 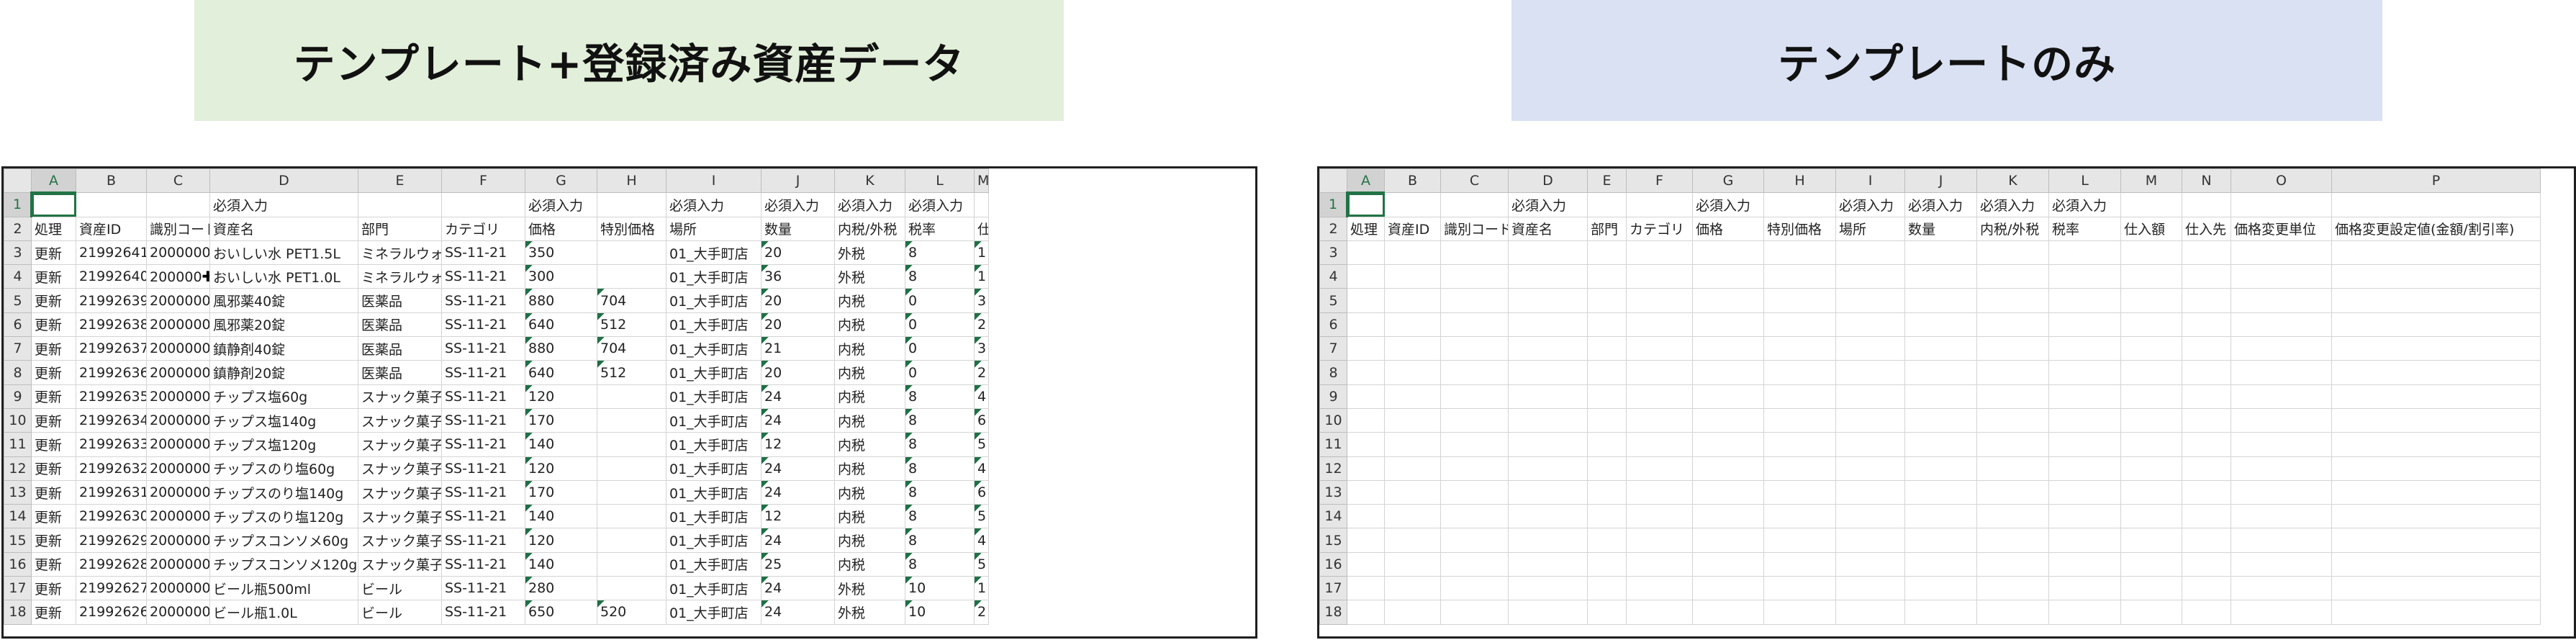 What do you see at coordinates (111, 372) in the screenshot?
I see `data-cell: 21992636` at bounding box center [111, 372].